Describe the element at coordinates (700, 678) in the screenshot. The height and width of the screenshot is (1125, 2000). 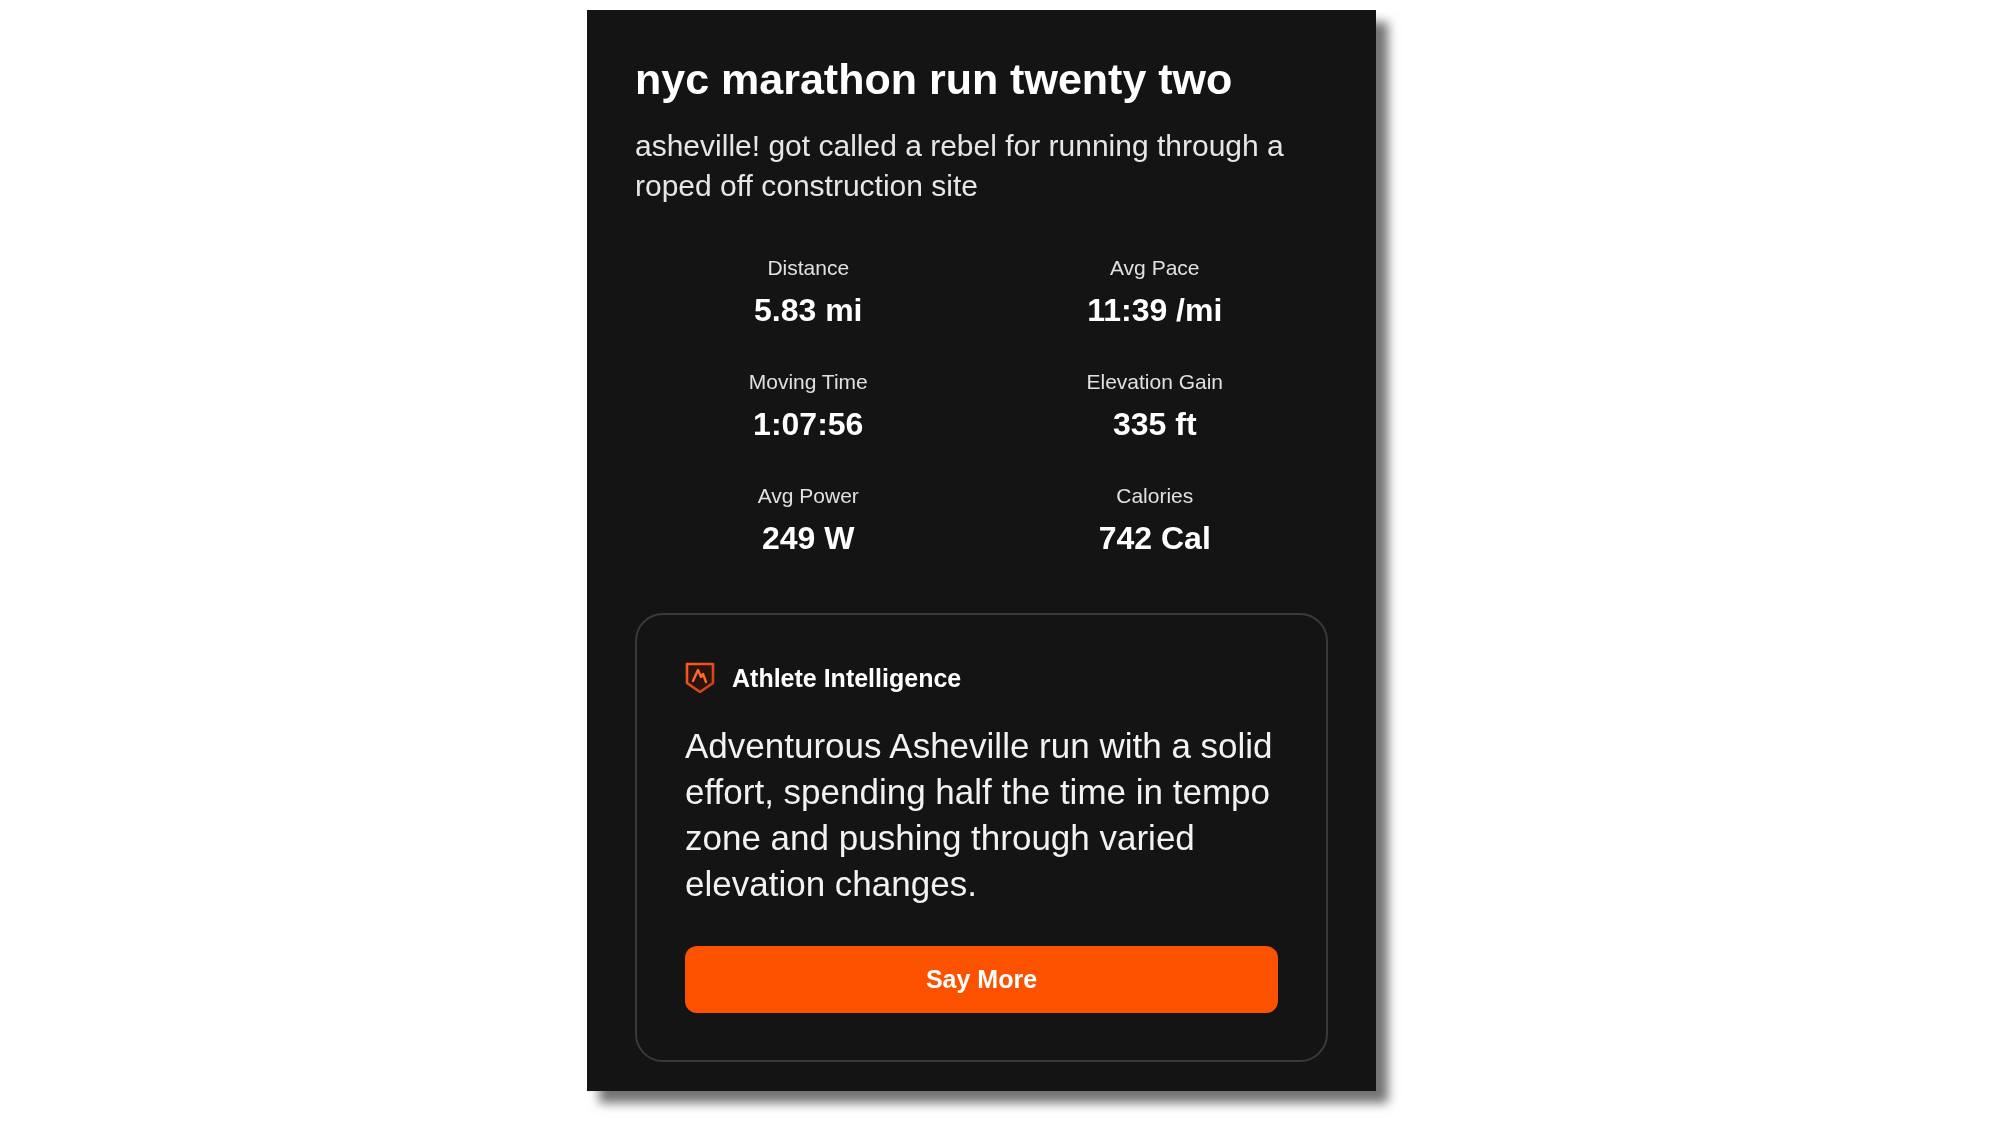
I see `shield-icon` at that location.